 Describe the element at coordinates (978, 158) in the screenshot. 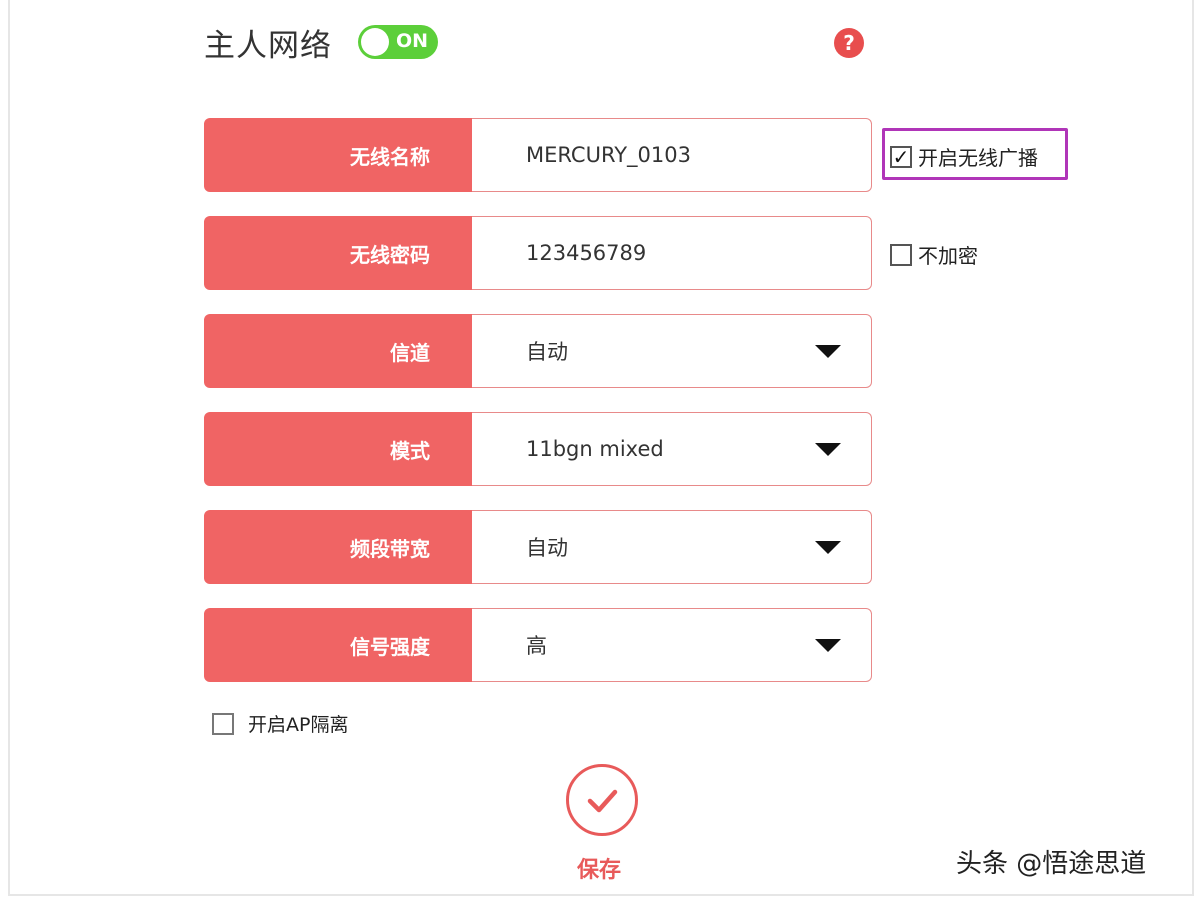

I see `broadcast-label: 开启无线广播` at that location.